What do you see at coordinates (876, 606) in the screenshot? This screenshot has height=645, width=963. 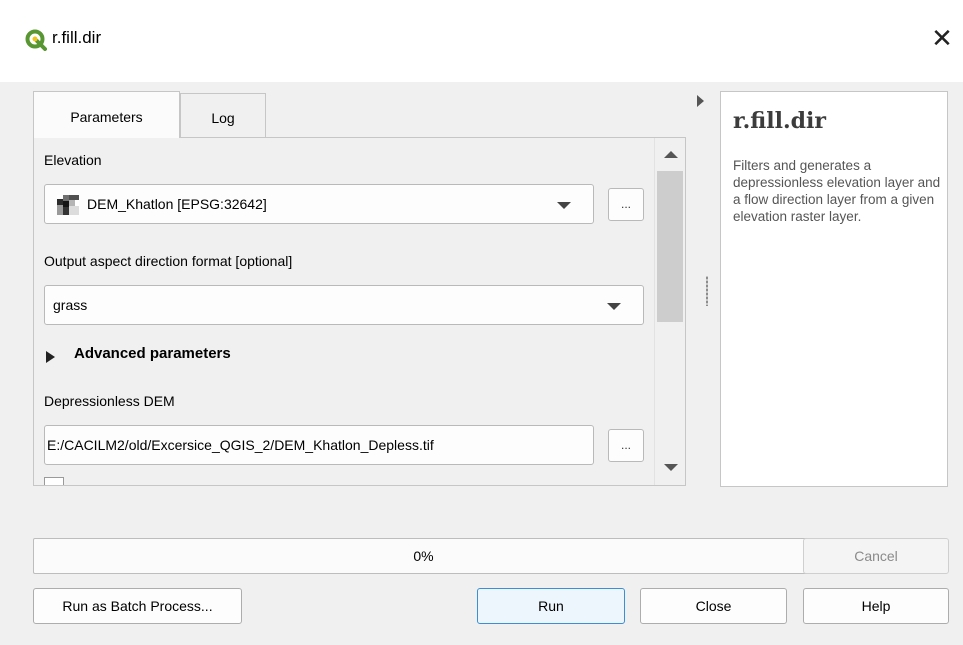 I see `help-button: Help` at bounding box center [876, 606].